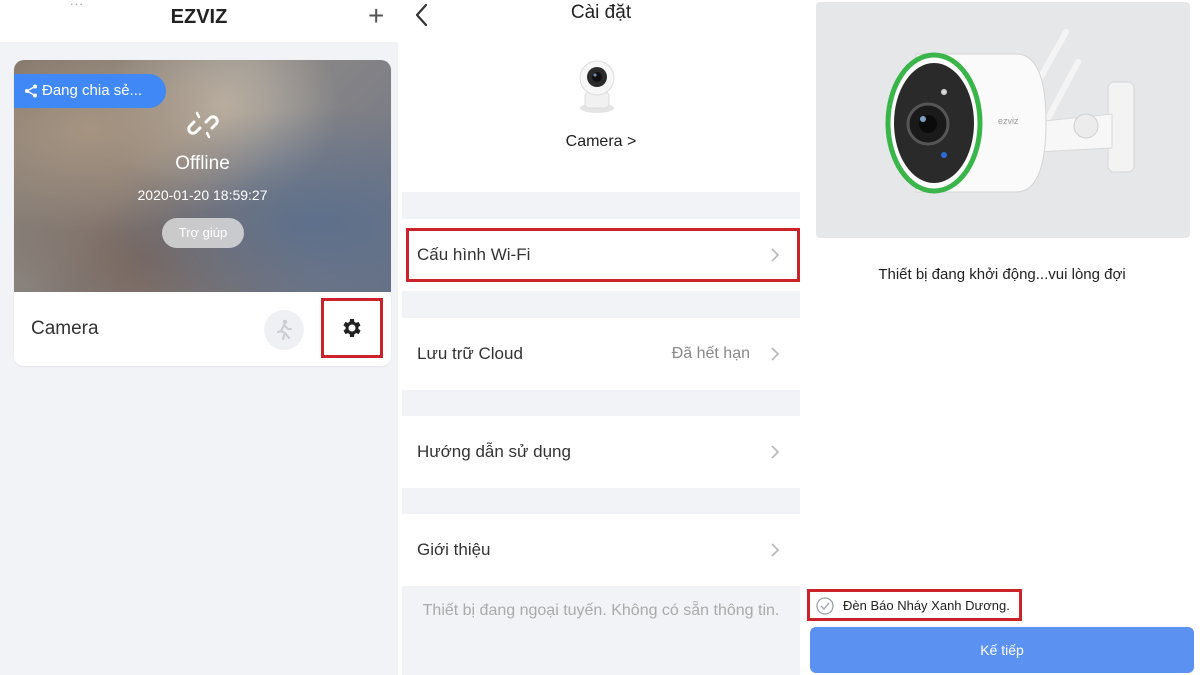 The height and width of the screenshot is (675, 1200). I want to click on wifi-highlight-box, so click(603, 255).